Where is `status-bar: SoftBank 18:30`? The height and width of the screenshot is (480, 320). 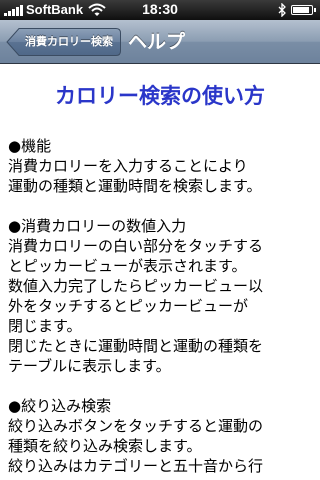 status-bar: SoftBank 18:30 is located at coordinates (160, 10).